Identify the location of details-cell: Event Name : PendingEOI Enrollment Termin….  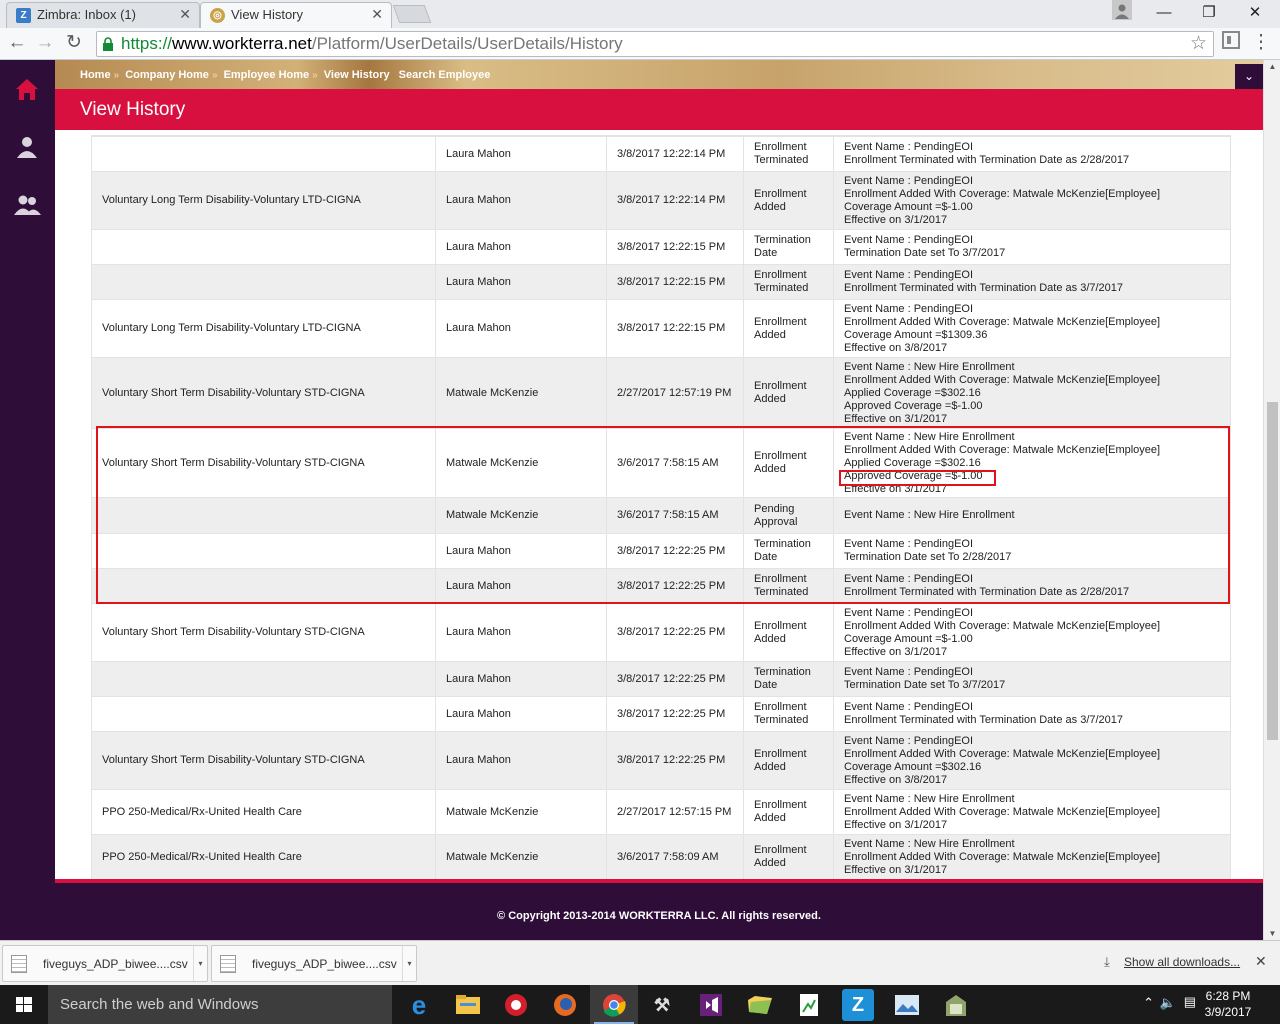
(1032, 714).